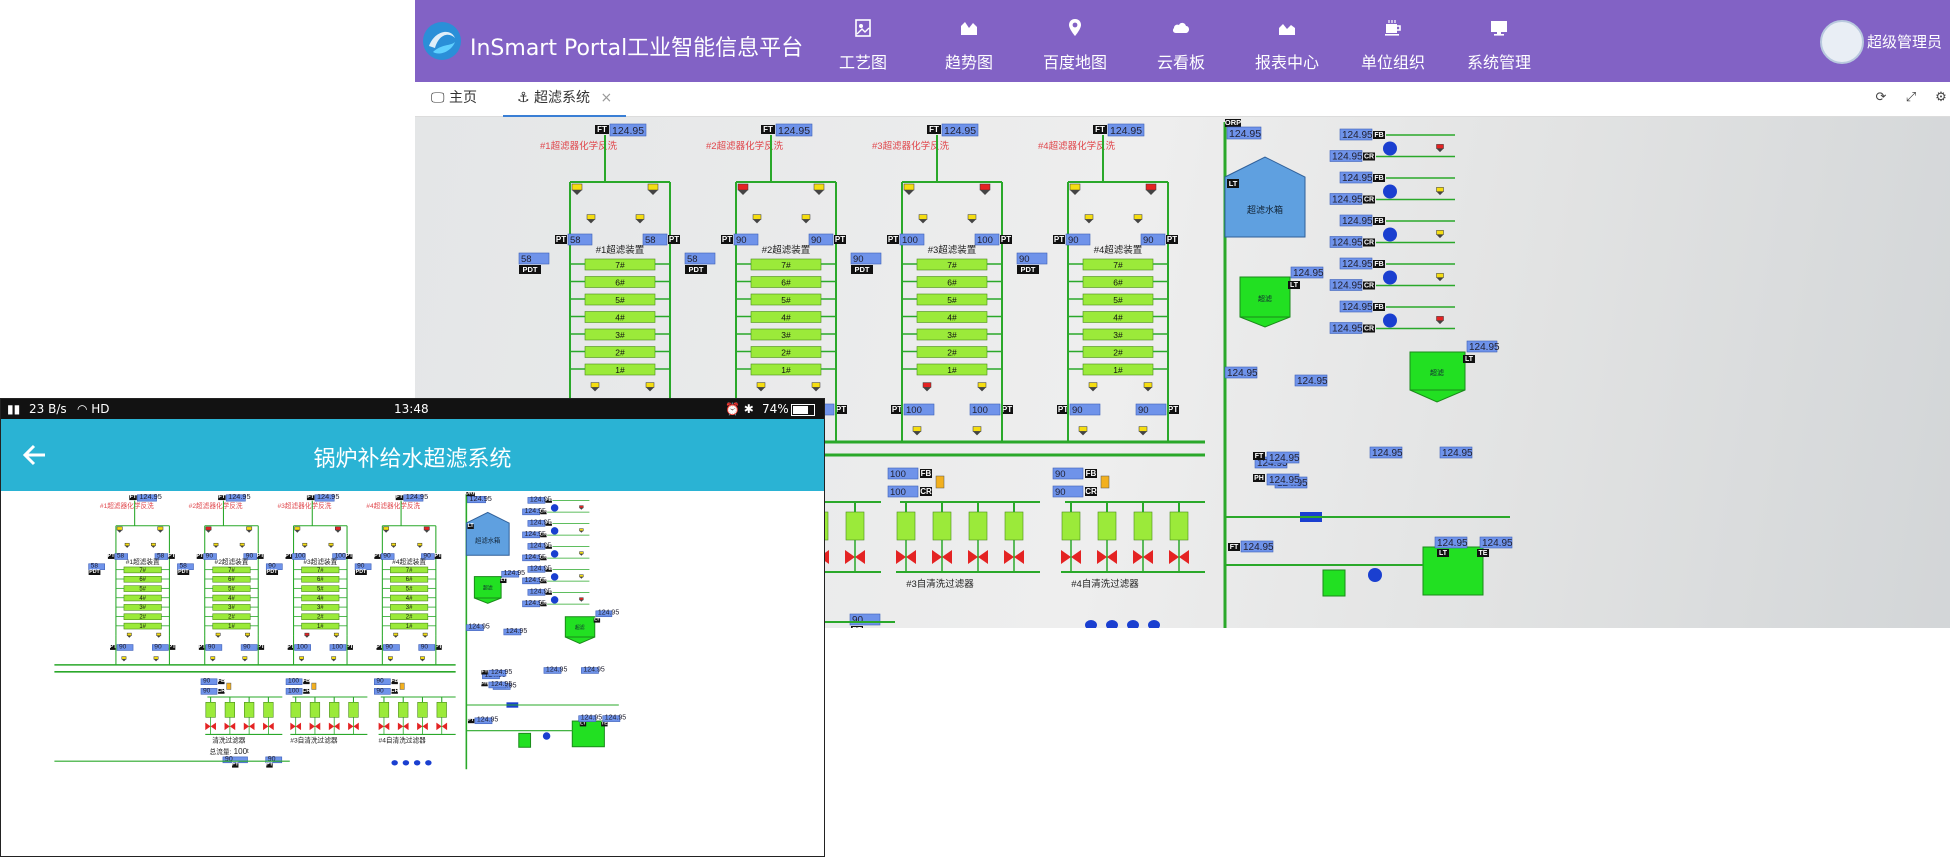 The width and height of the screenshot is (1950, 857). What do you see at coordinates (1378, 135) in the screenshot?
I see `badge-text: FB` at bounding box center [1378, 135].